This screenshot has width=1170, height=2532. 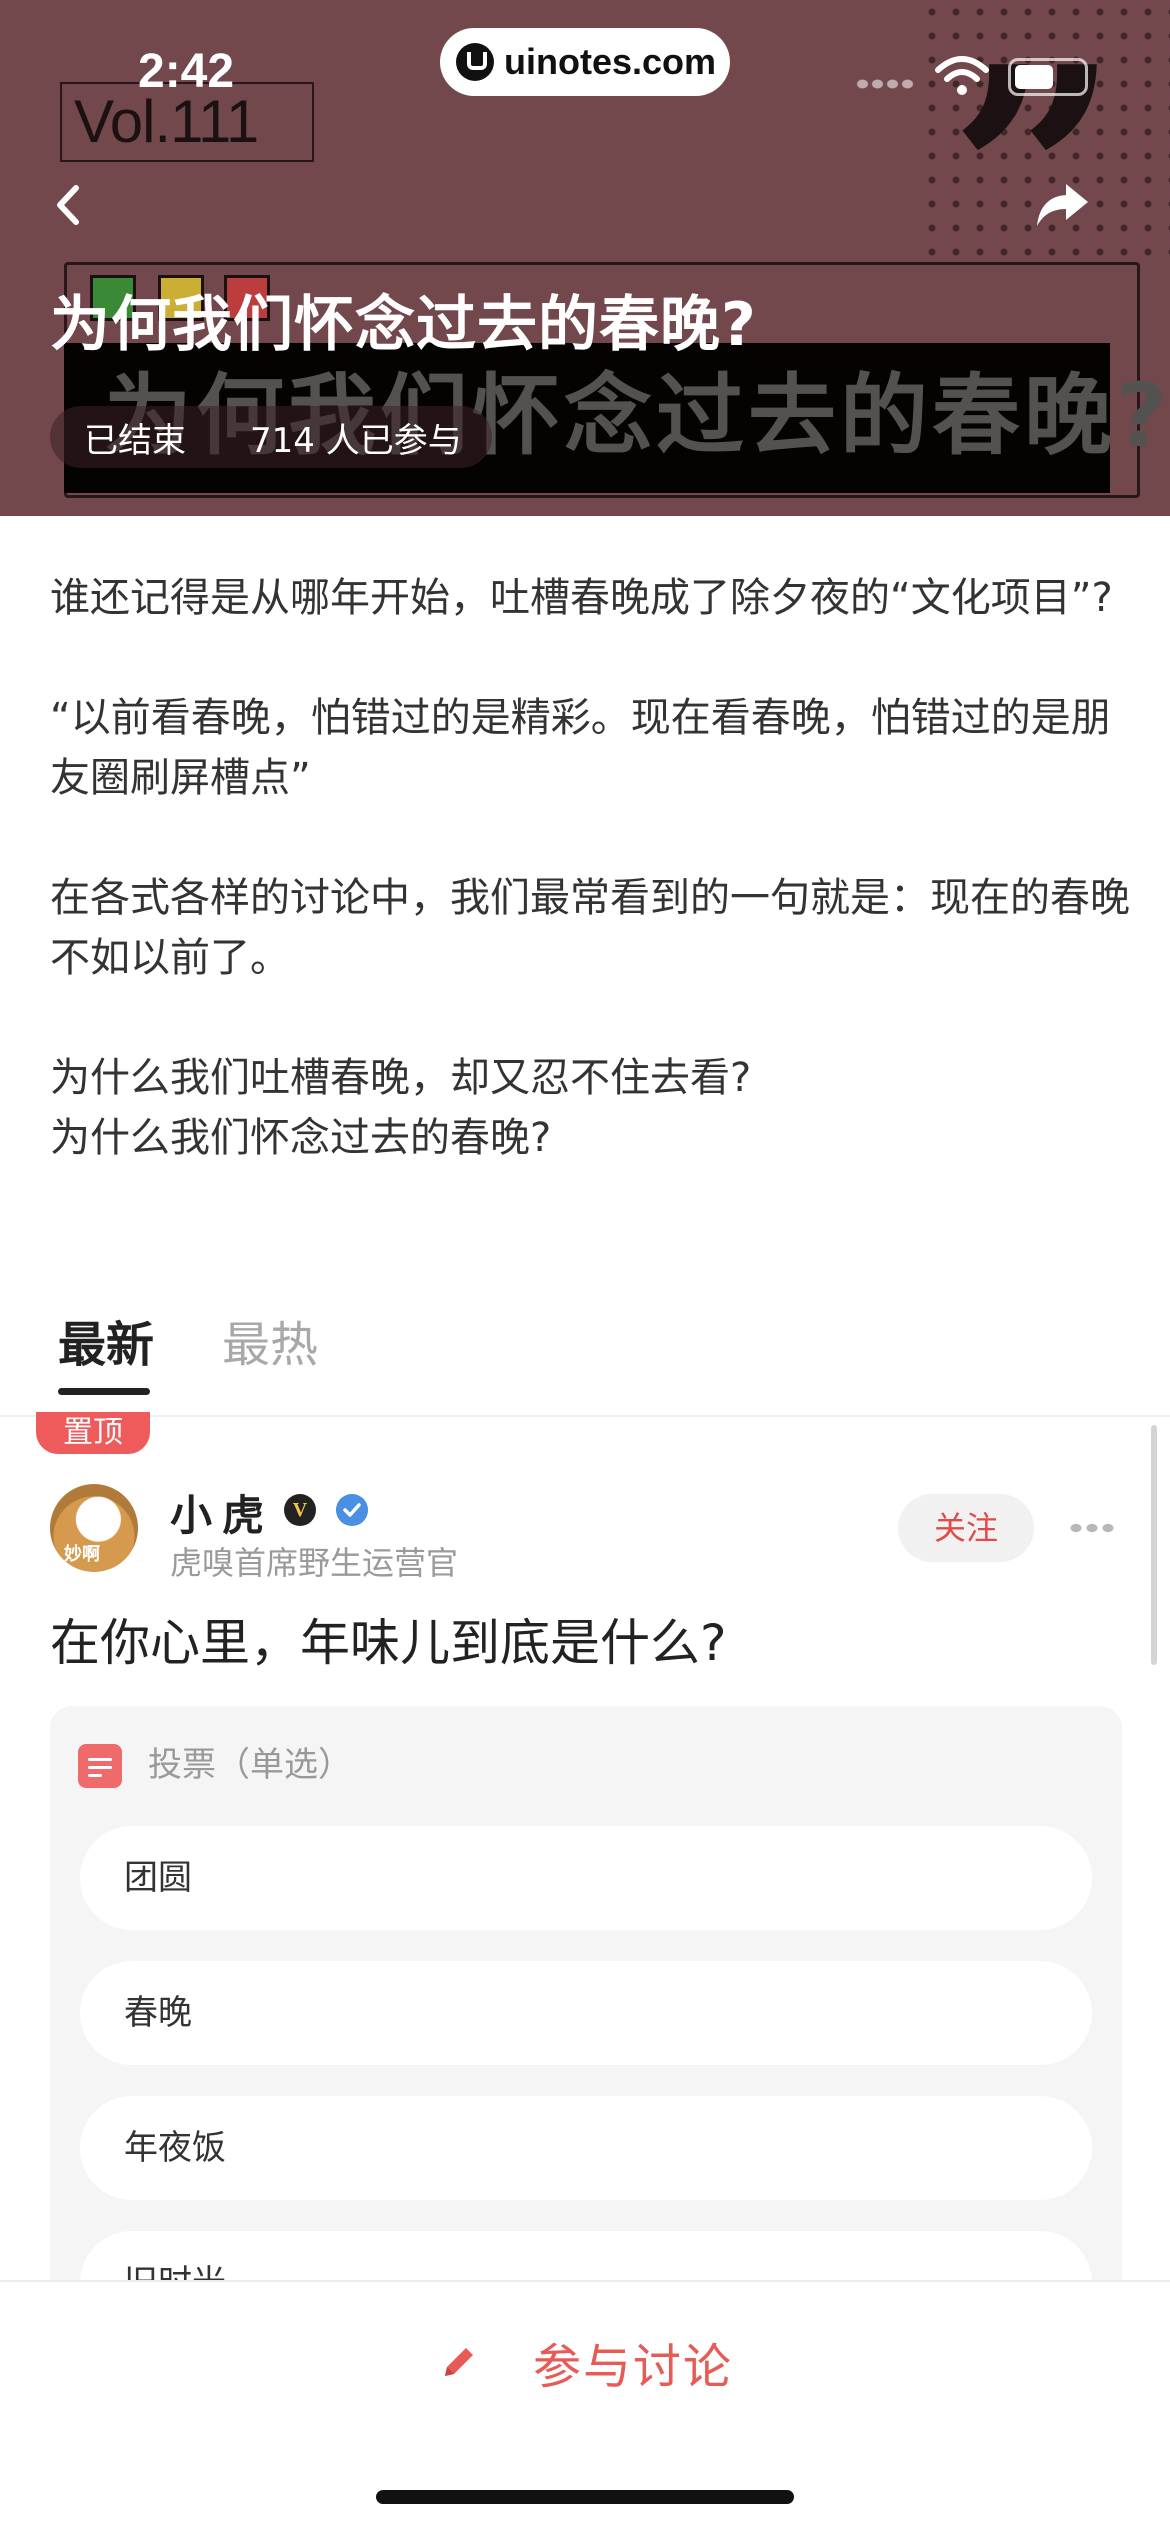 I want to click on description-paragraph: 为什么我们怀念过去的春晚?, so click(x=301, y=1138).